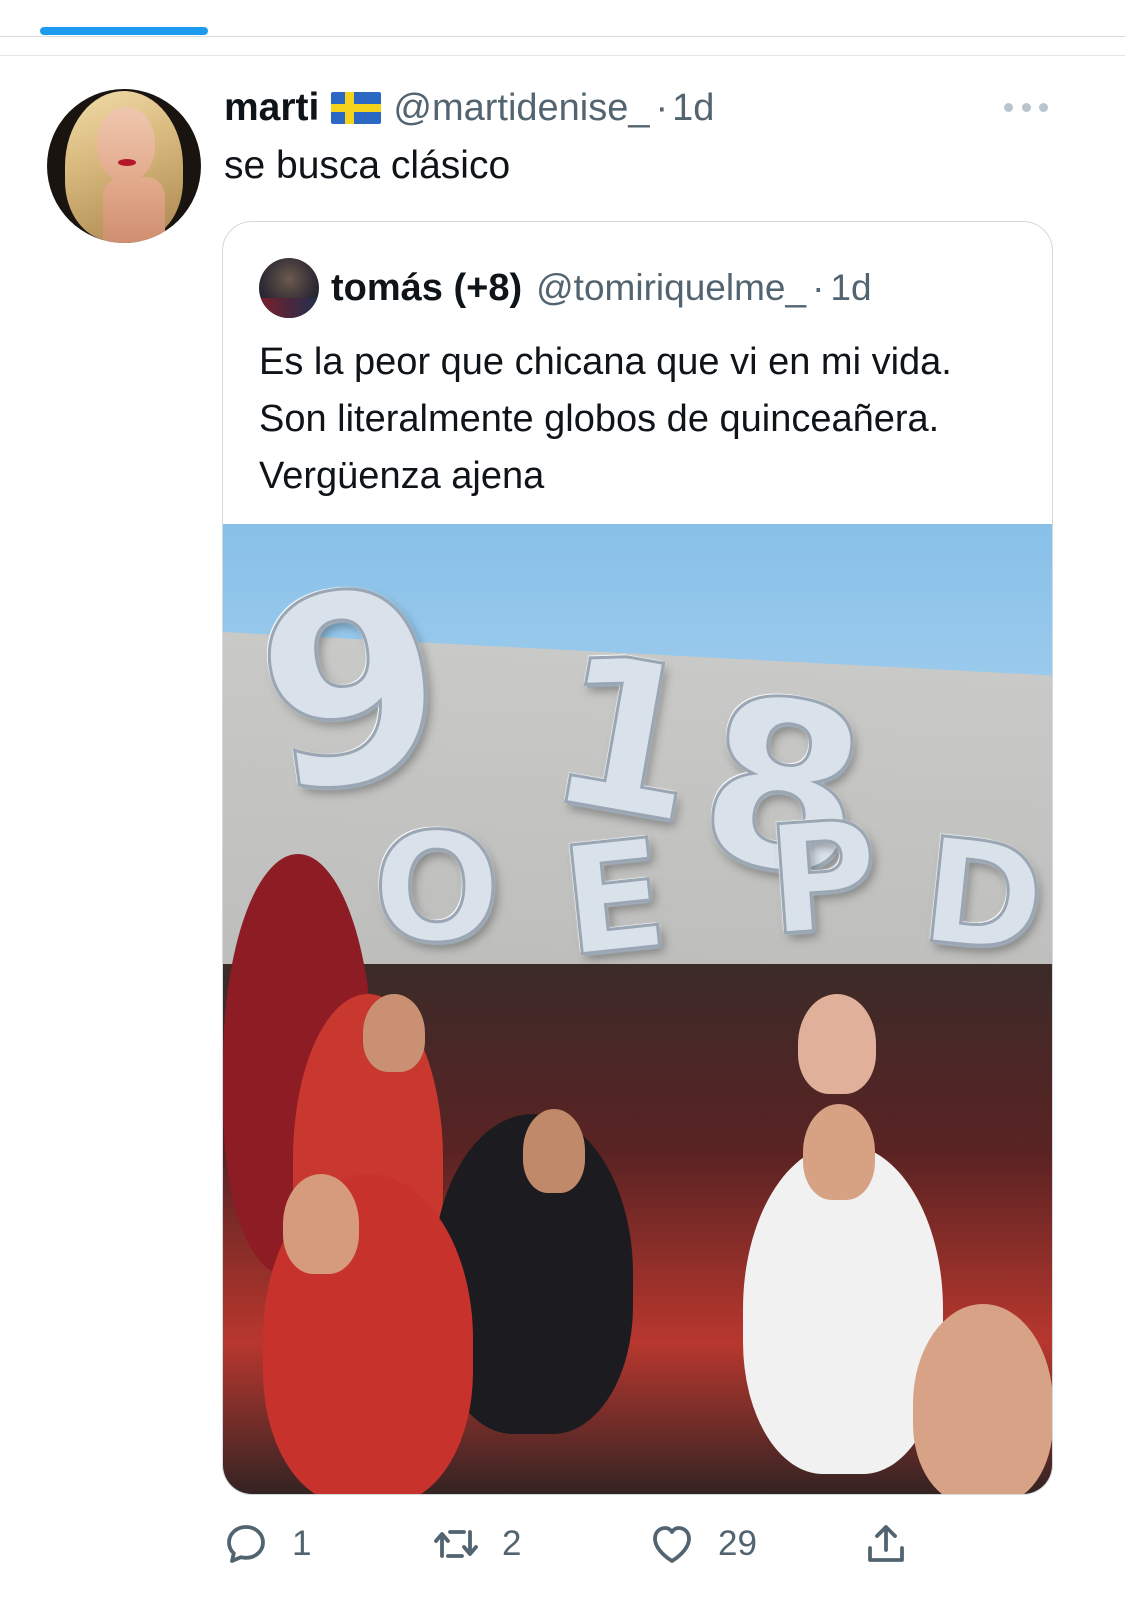 The height and width of the screenshot is (1607, 1125). I want to click on author-name: marti, so click(271, 108).